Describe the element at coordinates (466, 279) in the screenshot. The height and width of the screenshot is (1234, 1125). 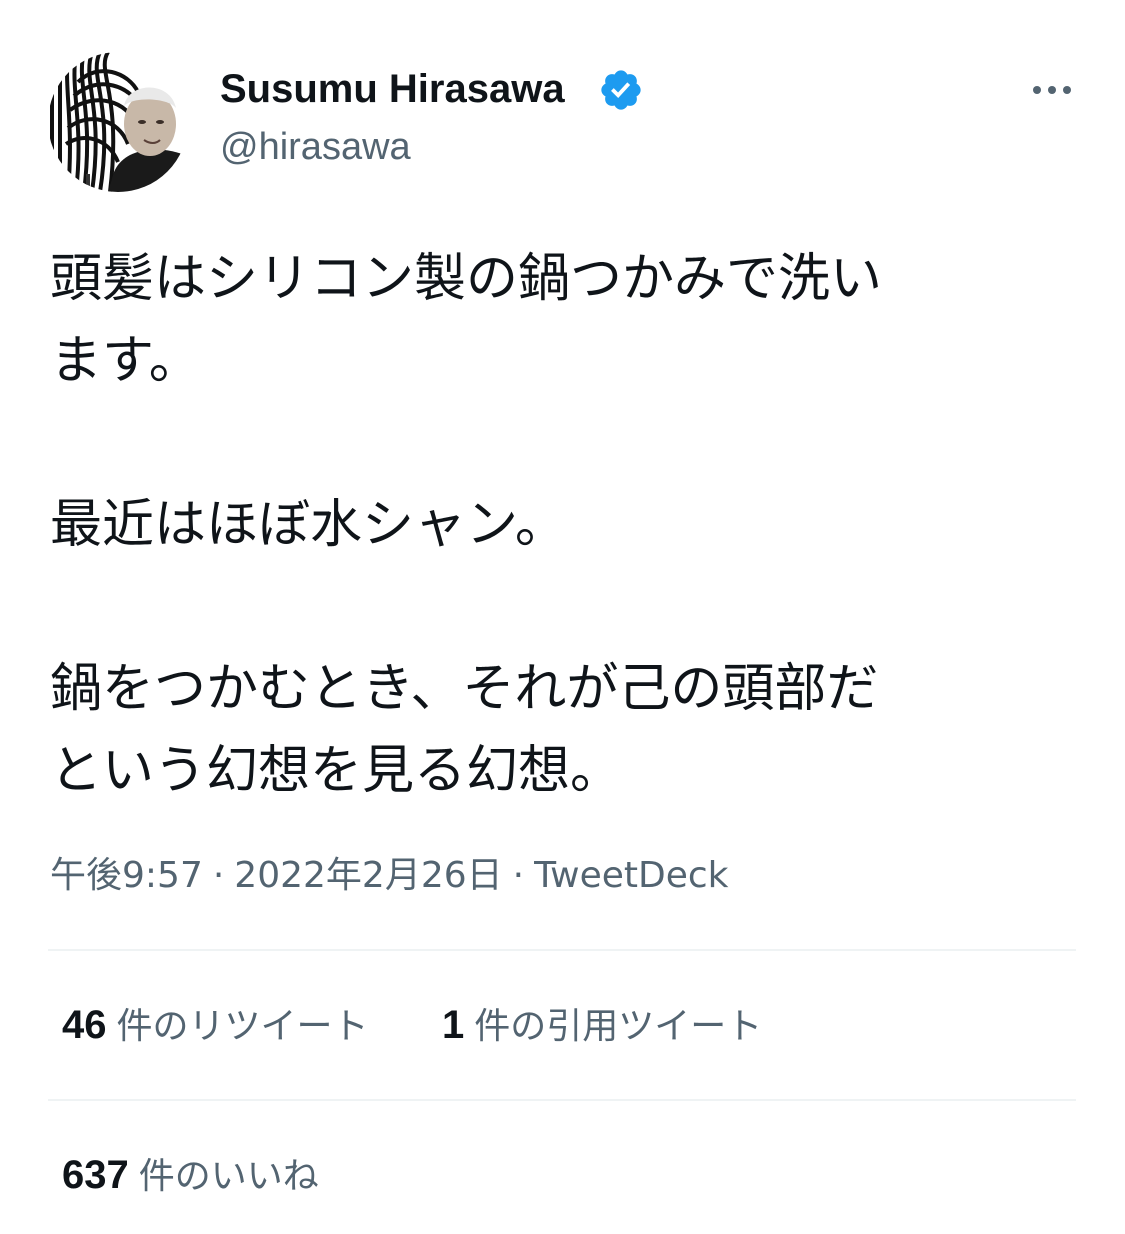
I see `tweet-text-line: 頭髪はシリコン製の鍋つかみで洗い` at that location.